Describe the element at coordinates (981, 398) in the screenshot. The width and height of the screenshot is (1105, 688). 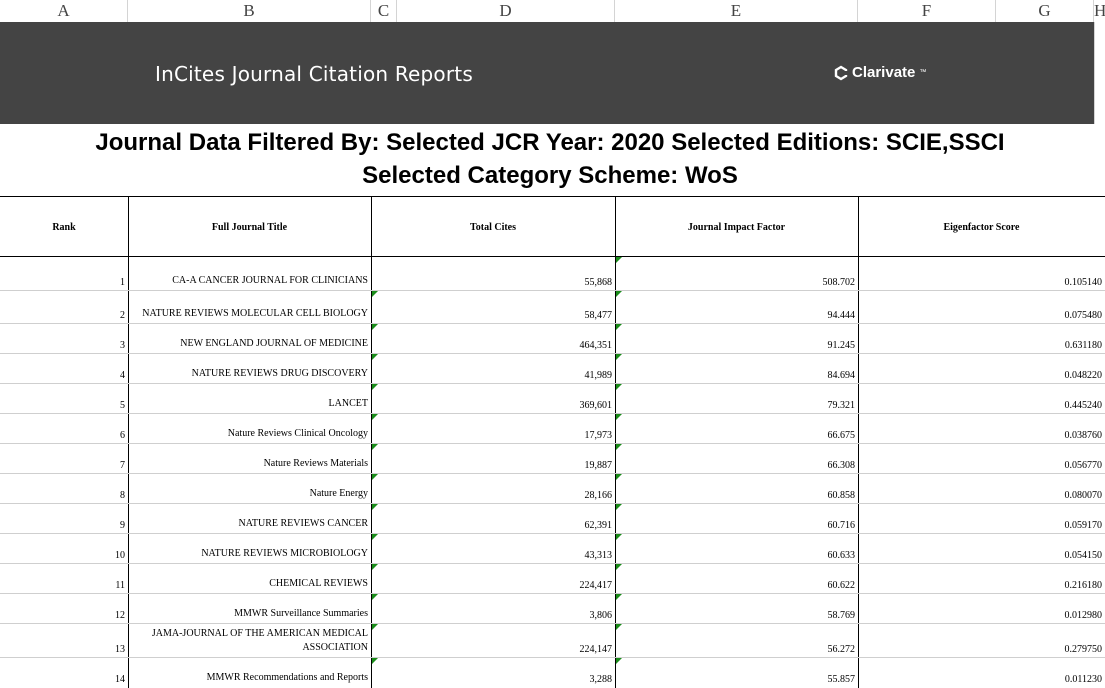
I see `cell-eigenfactor: 0.445240` at that location.